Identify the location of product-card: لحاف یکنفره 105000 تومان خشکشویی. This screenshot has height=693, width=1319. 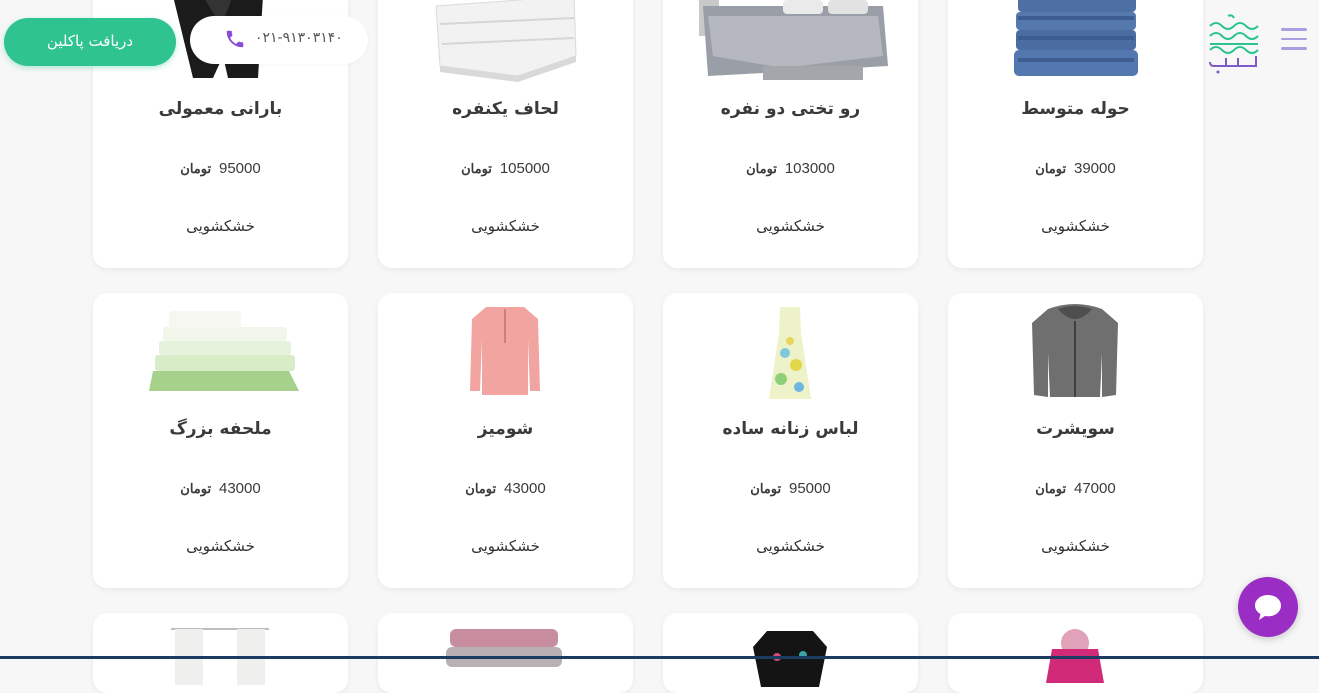
(505, 134).